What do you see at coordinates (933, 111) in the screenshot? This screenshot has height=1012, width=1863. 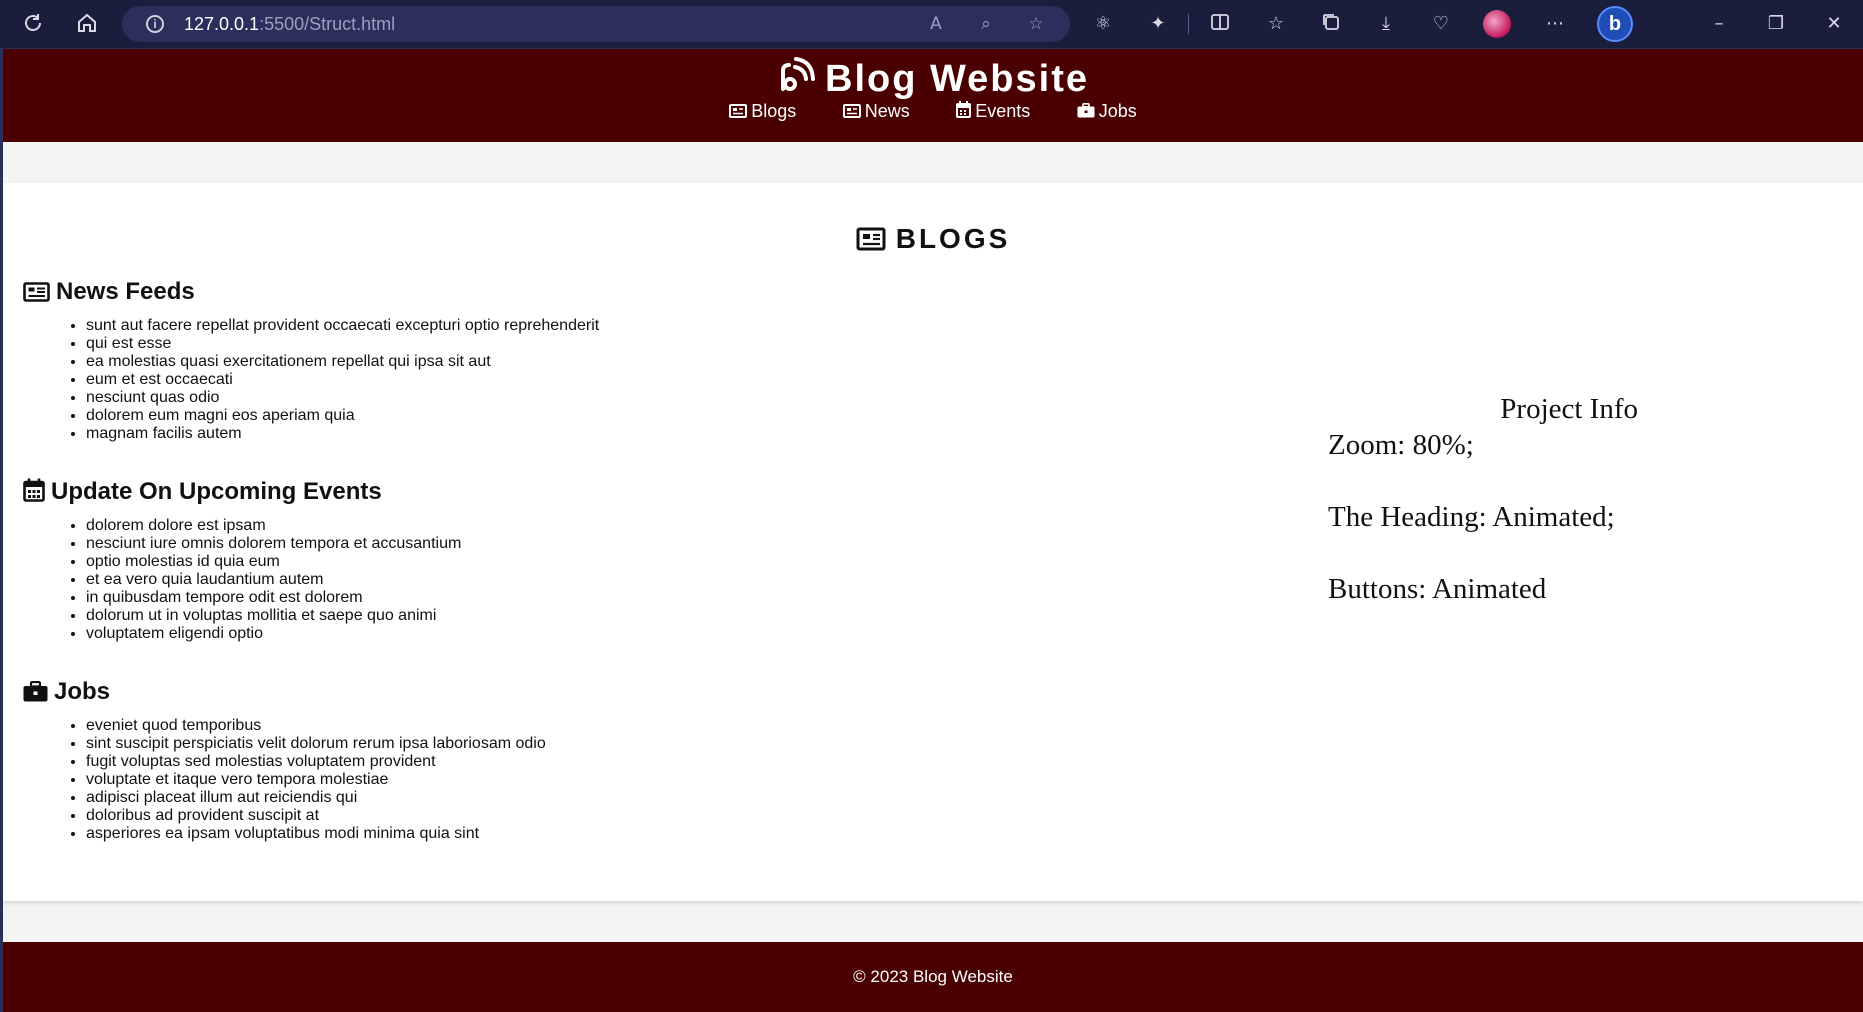 I see `main-nav: Blogs News Events Jobs` at bounding box center [933, 111].